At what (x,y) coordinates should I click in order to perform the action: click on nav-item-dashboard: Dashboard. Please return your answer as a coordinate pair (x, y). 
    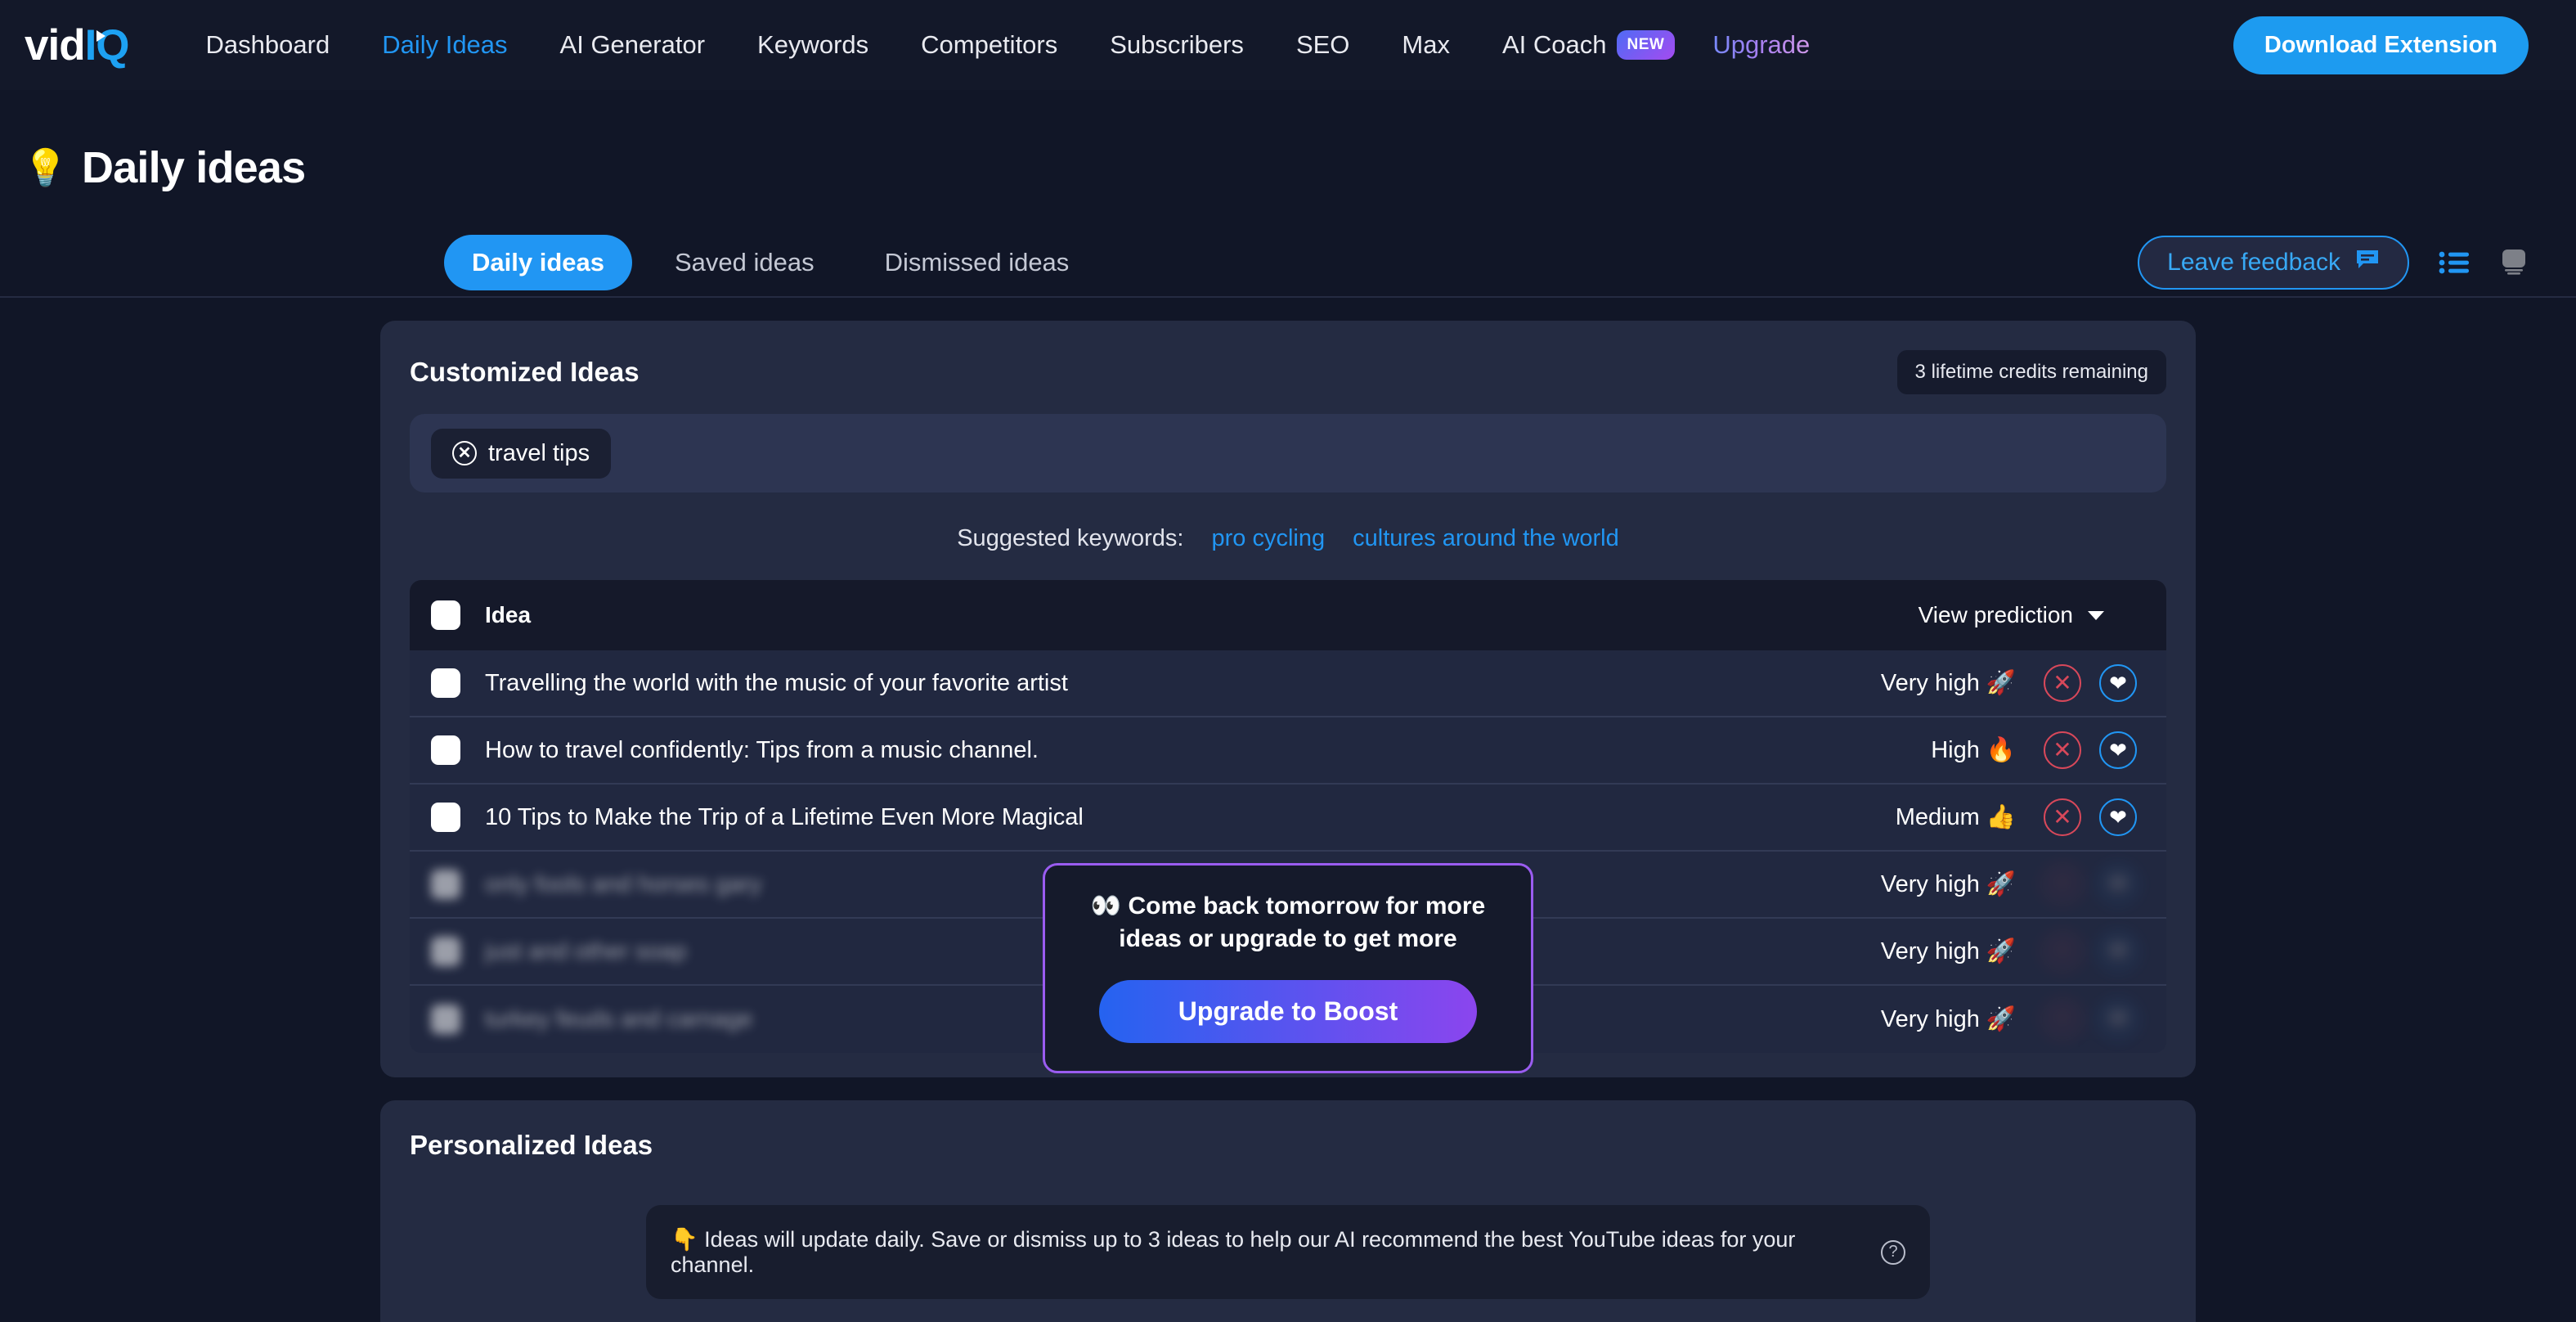
    Looking at the image, I should click on (268, 45).